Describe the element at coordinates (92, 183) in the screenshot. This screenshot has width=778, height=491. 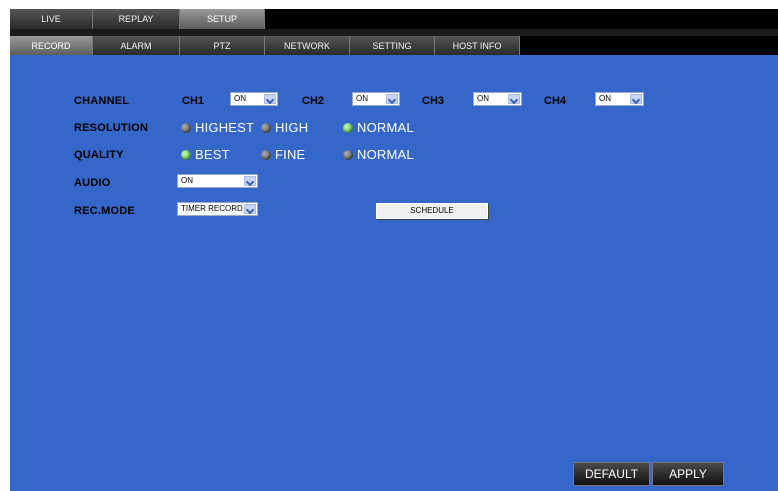
I see `audio-label: AUDIO` at that location.